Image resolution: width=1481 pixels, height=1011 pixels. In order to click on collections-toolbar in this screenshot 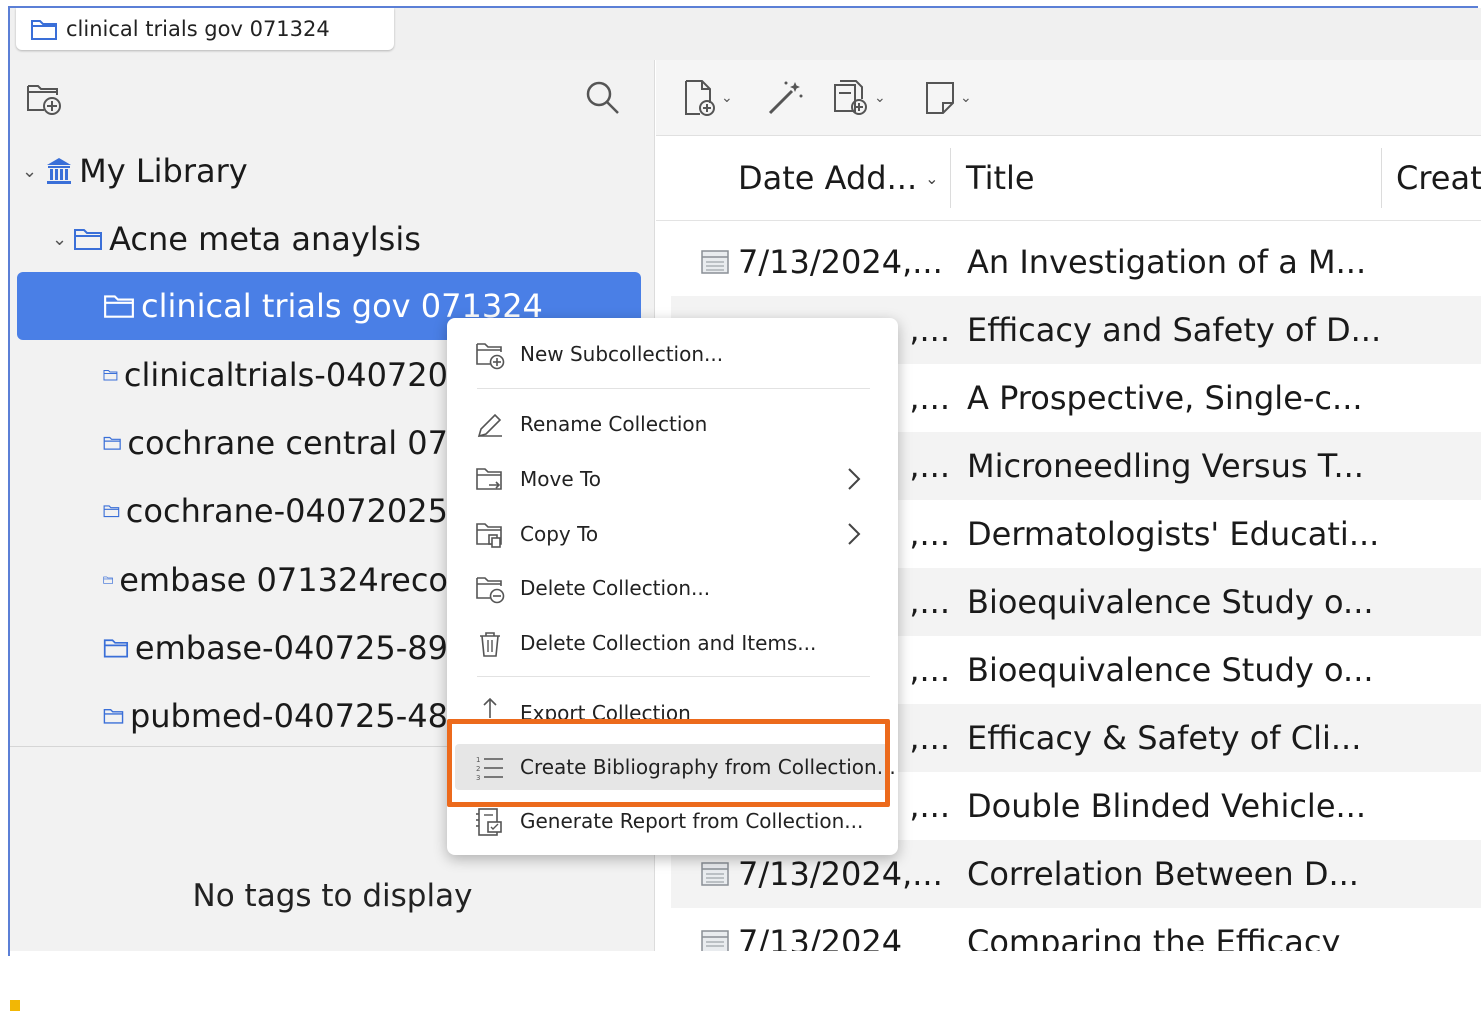, I will do `click(332, 96)`.